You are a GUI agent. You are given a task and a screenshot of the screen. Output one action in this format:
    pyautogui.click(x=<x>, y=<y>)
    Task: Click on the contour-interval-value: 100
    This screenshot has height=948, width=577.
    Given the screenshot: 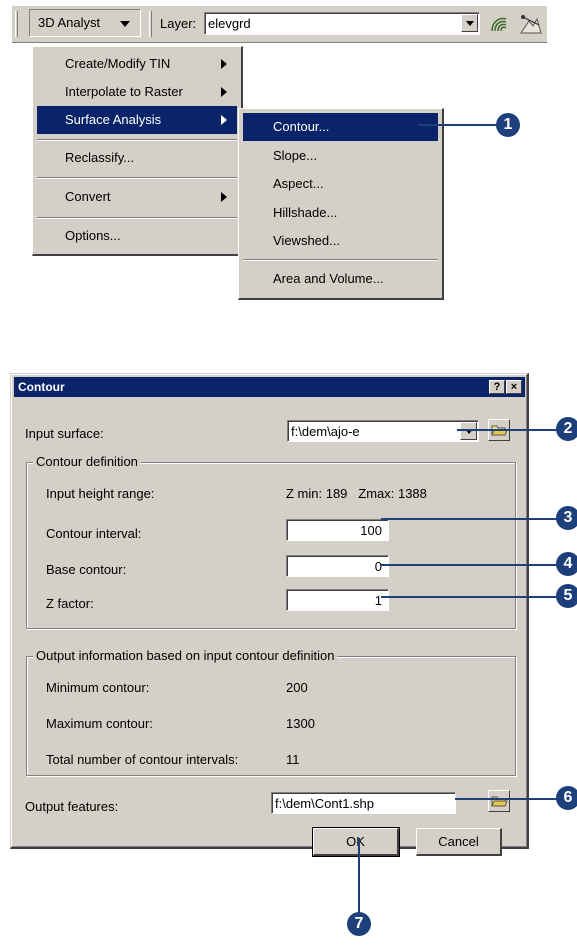 What is the action you would take?
    pyautogui.click(x=371, y=530)
    